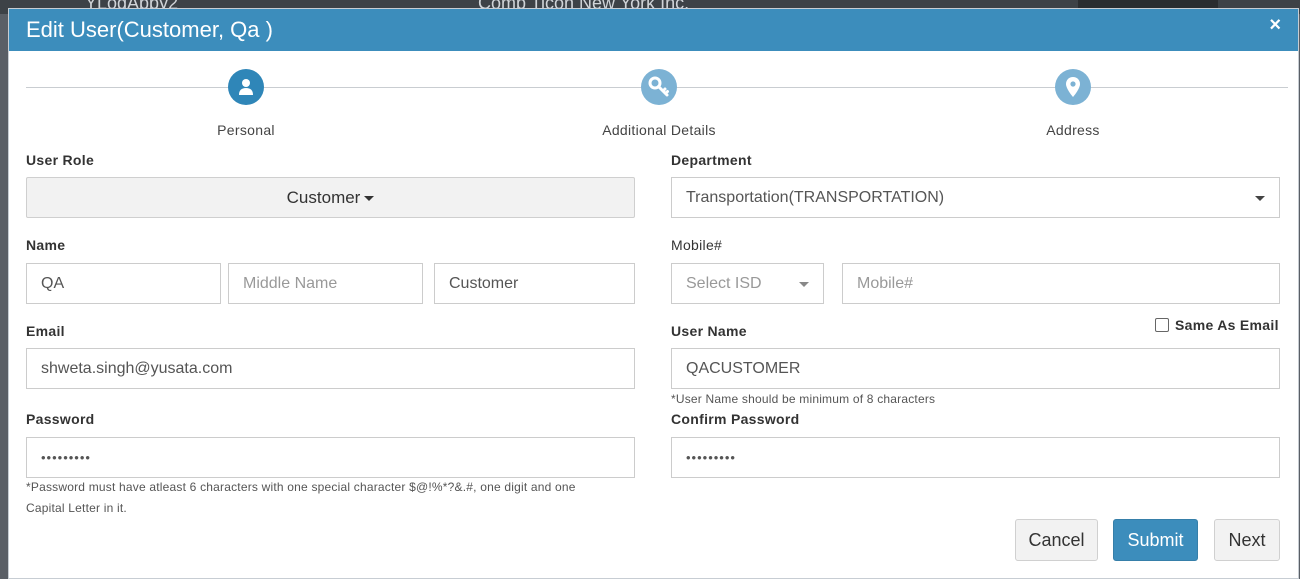 The image size is (1300, 579). What do you see at coordinates (45, 331) in the screenshot?
I see `email-label: Email` at bounding box center [45, 331].